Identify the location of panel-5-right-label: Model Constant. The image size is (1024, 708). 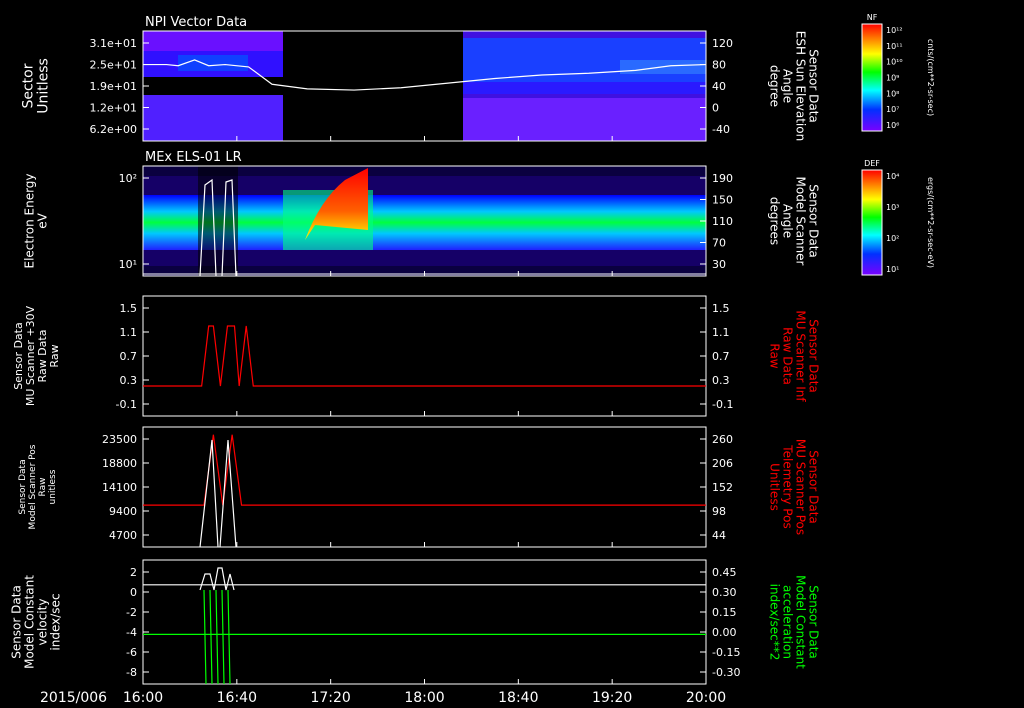
(801, 622).